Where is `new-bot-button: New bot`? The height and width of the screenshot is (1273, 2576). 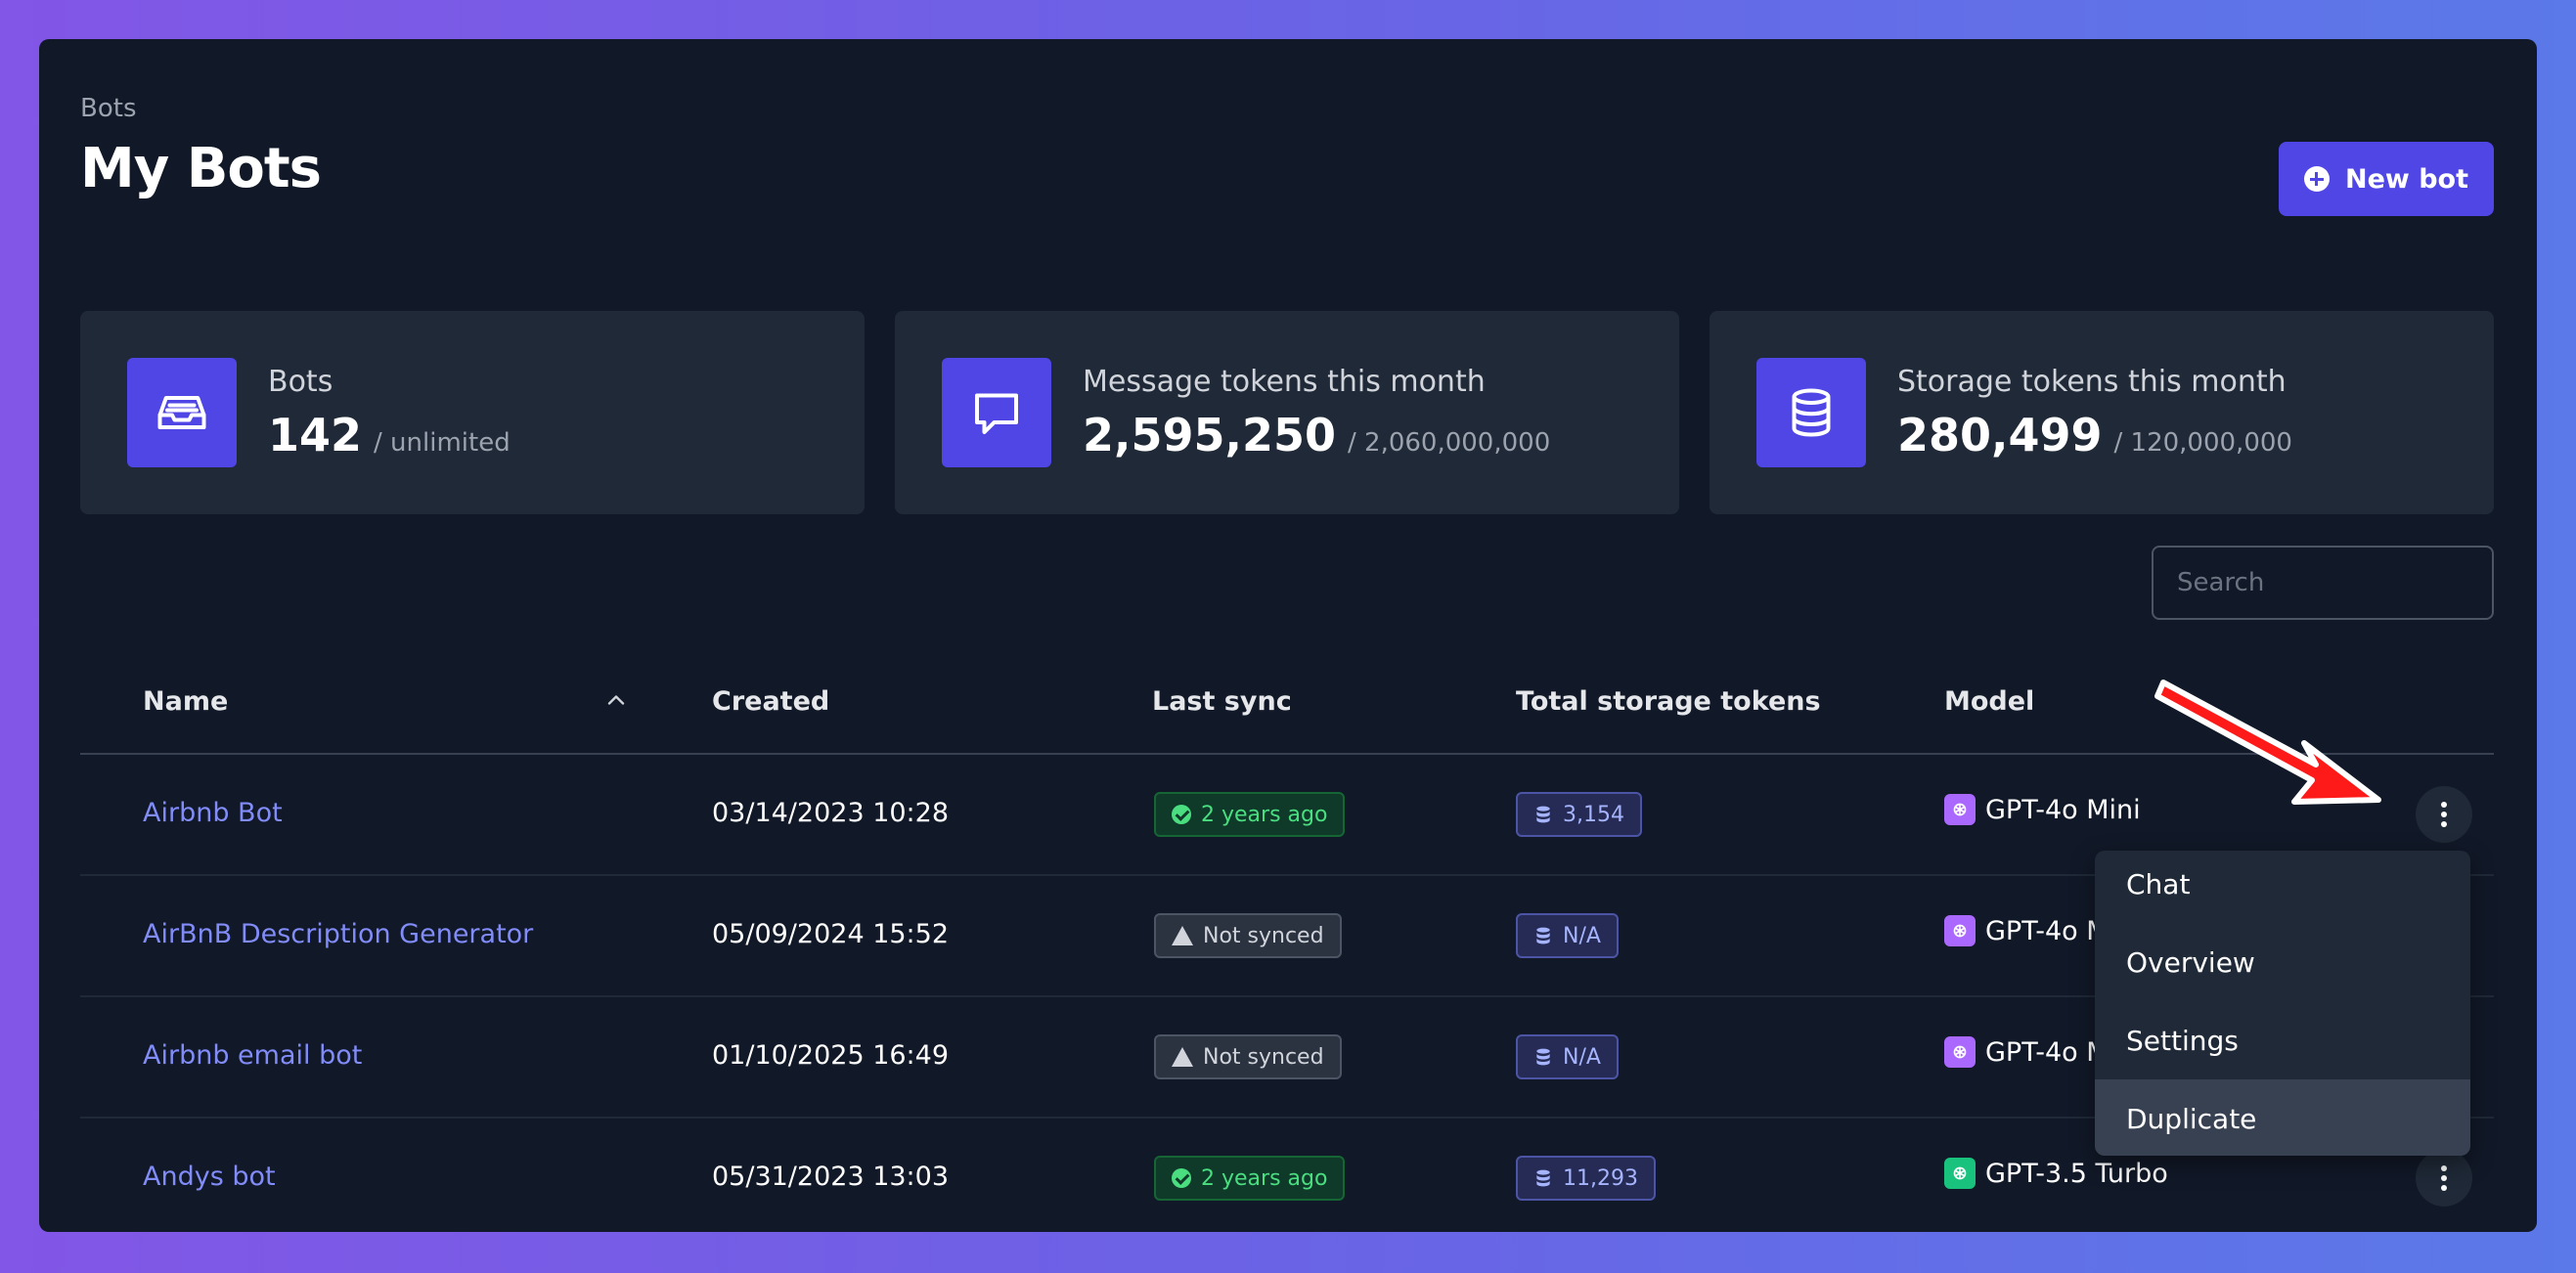 new-bot-button: New bot is located at coordinates (2386, 179).